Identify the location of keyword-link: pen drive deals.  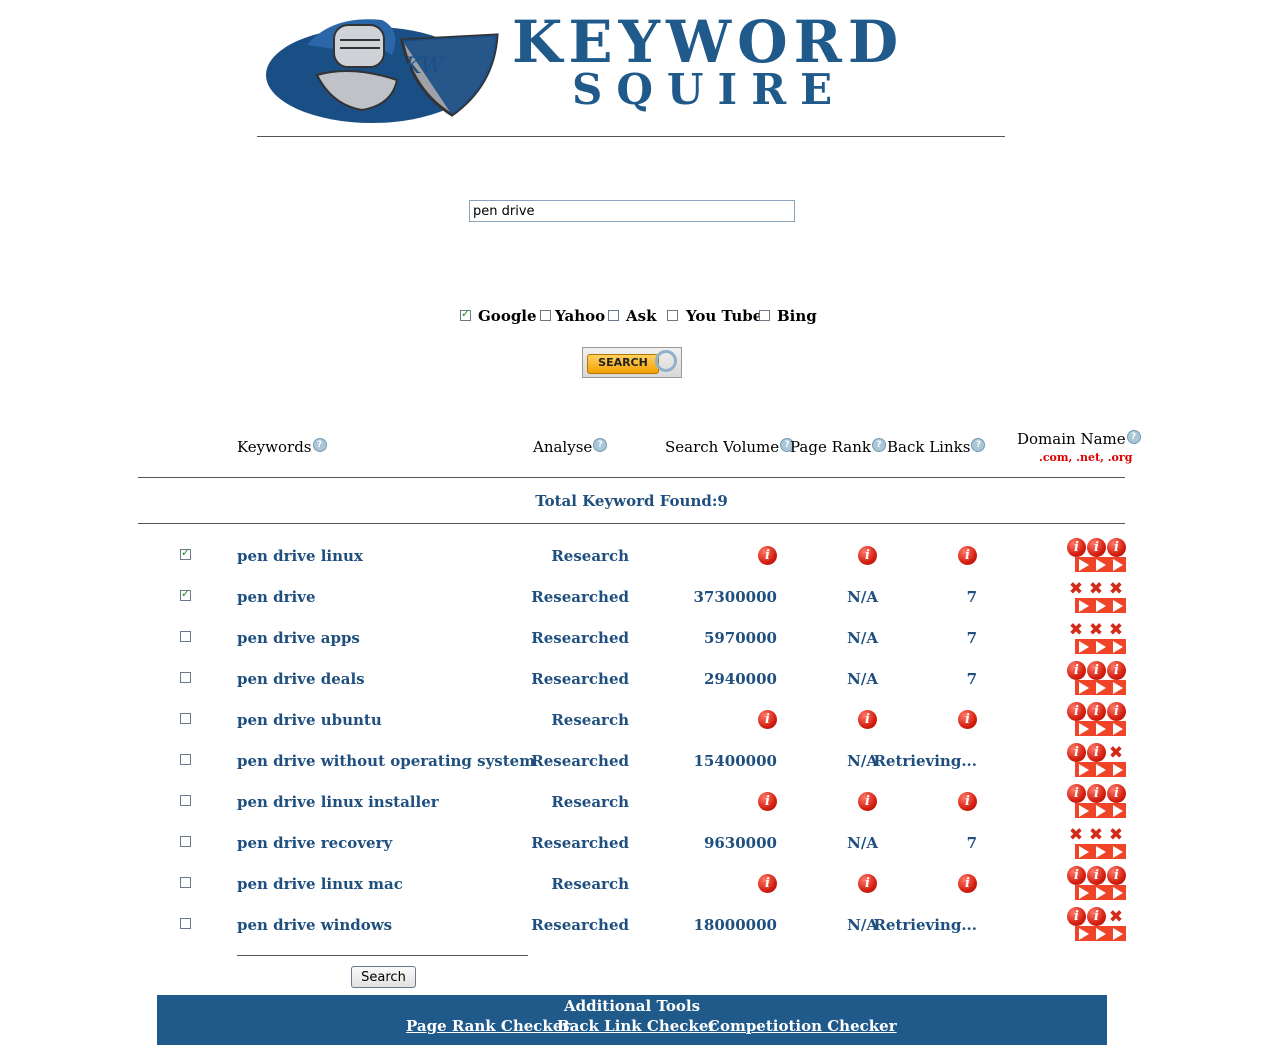
(301, 679).